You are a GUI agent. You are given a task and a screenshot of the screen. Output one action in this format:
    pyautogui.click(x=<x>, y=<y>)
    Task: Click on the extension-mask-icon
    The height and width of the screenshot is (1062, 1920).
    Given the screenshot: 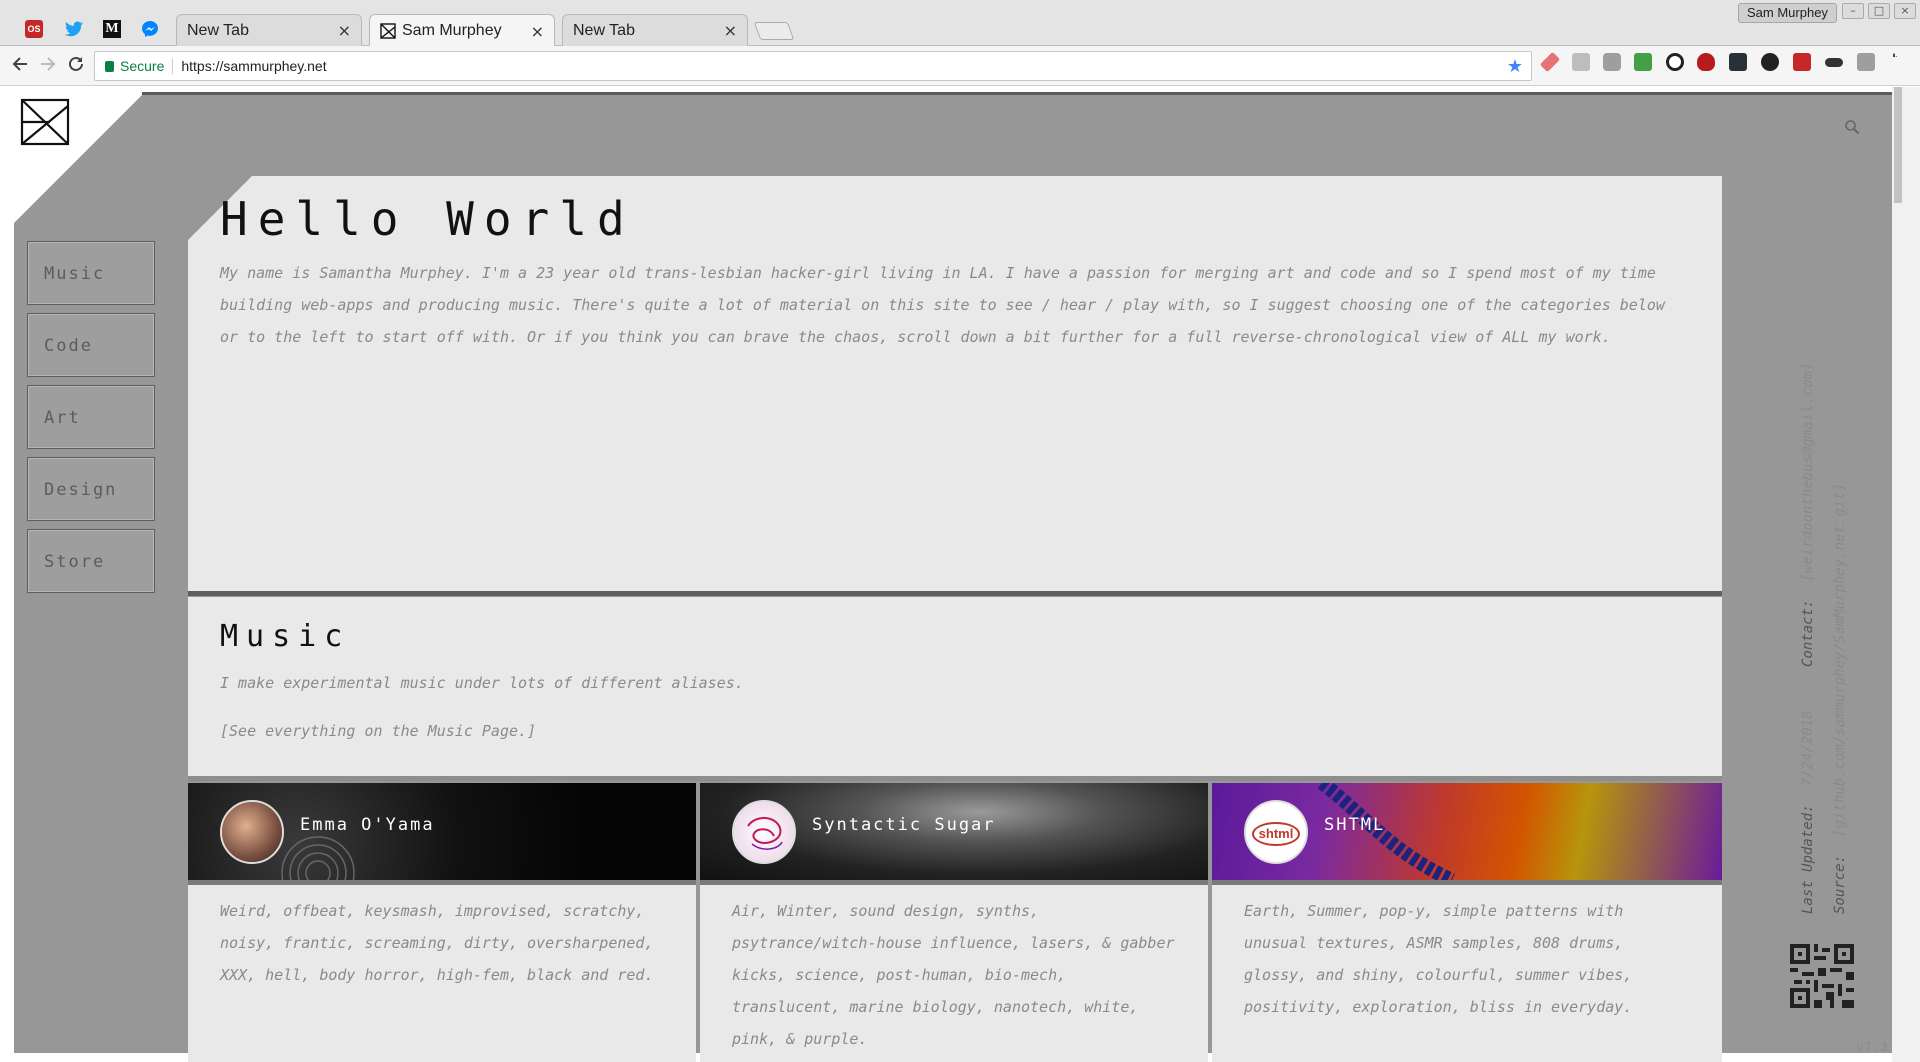 What is the action you would take?
    pyautogui.click(x=1834, y=62)
    